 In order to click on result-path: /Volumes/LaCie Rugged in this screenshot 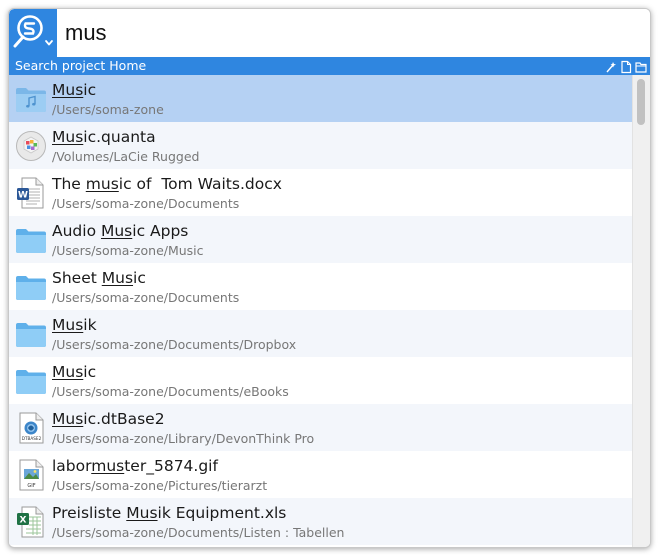, I will do `click(126, 156)`.